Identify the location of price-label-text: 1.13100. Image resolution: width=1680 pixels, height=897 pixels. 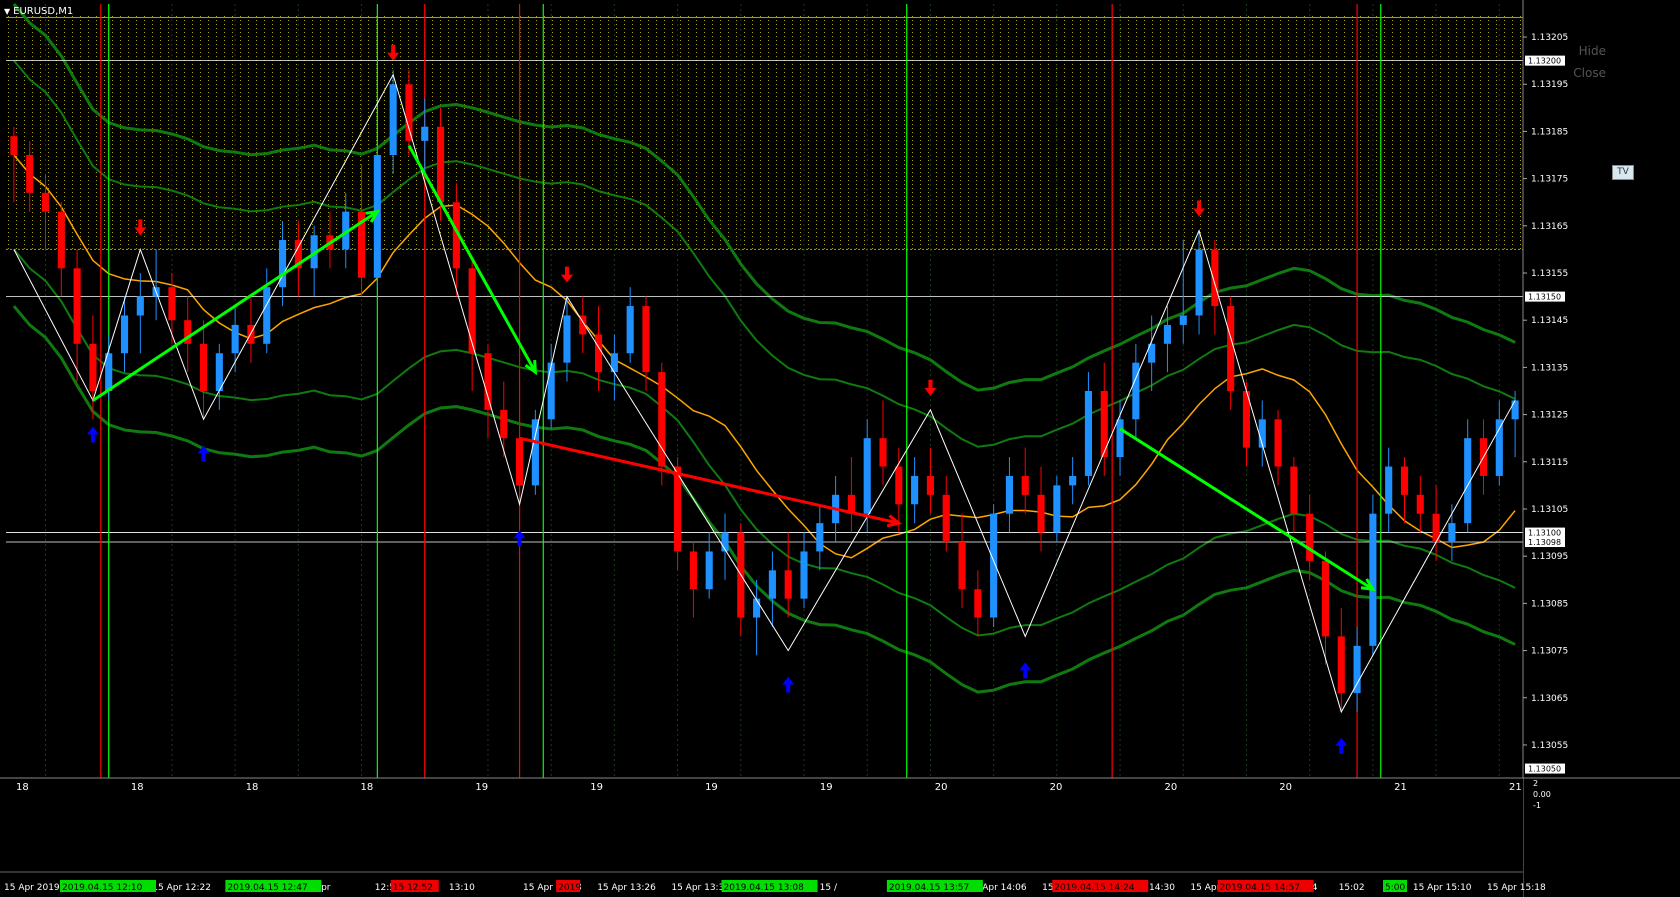
(1544, 533).